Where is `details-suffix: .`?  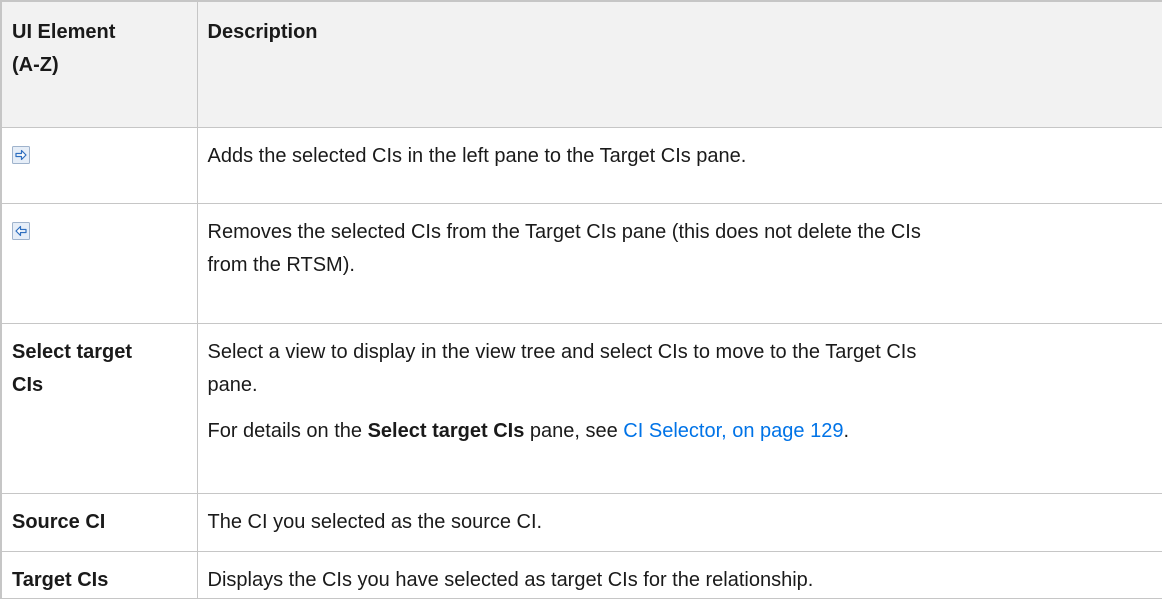
details-suffix: . is located at coordinates (846, 431).